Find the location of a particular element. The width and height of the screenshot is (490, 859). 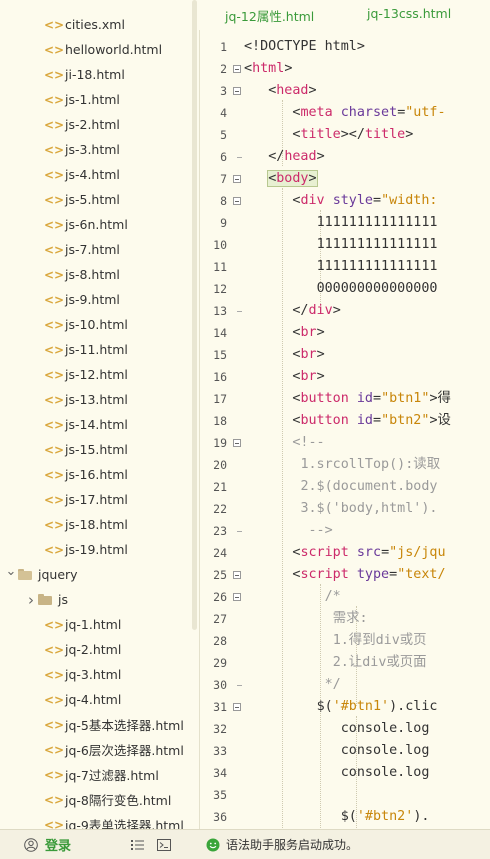

code-line-20: 1.srcollTop():读取 is located at coordinates (370, 464).